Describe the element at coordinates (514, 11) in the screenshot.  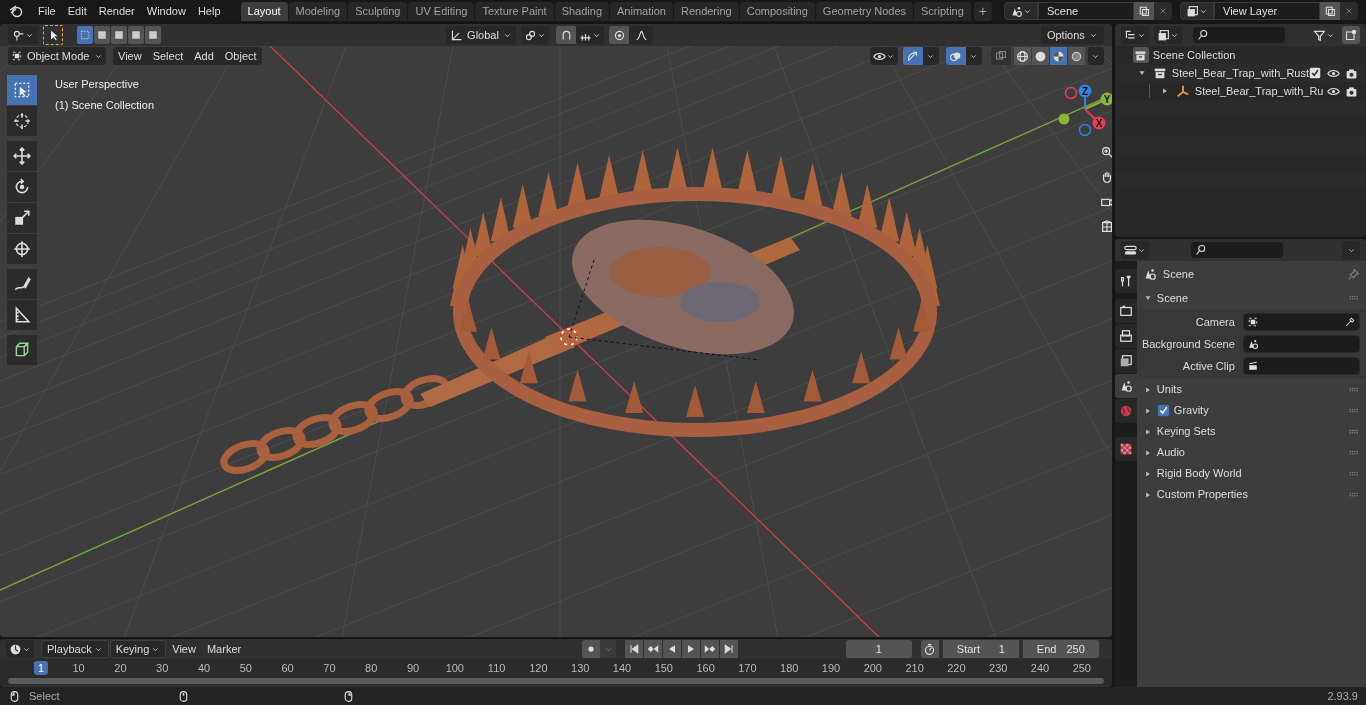
I see `workspace-tab: Texture Paint` at that location.